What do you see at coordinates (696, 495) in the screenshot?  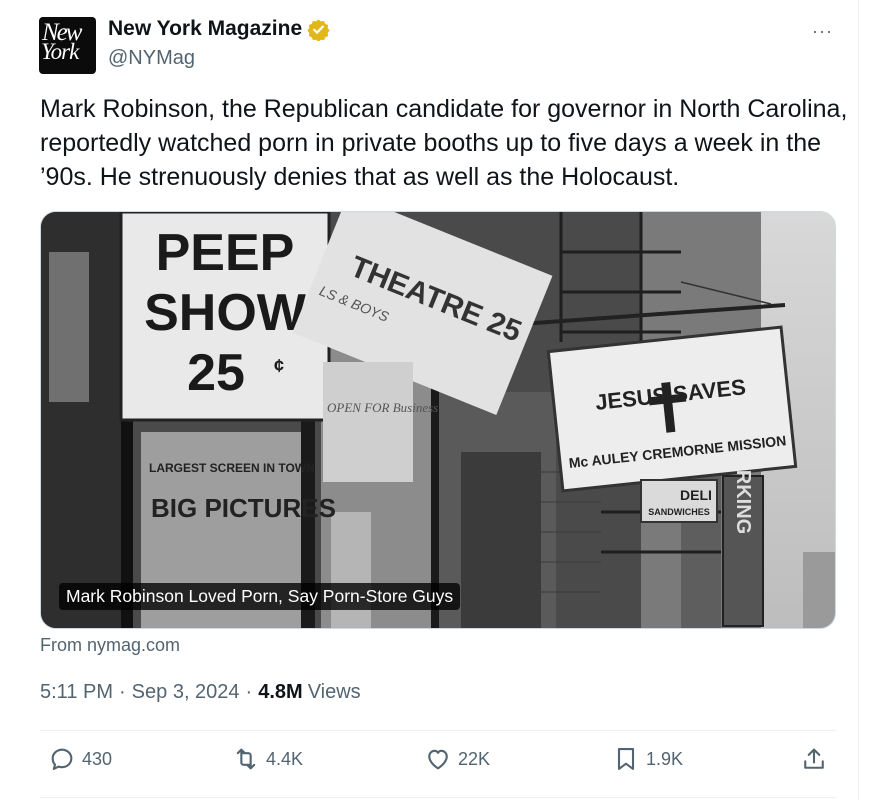 I see `sign-deli: DELI` at bounding box center [696, 495].